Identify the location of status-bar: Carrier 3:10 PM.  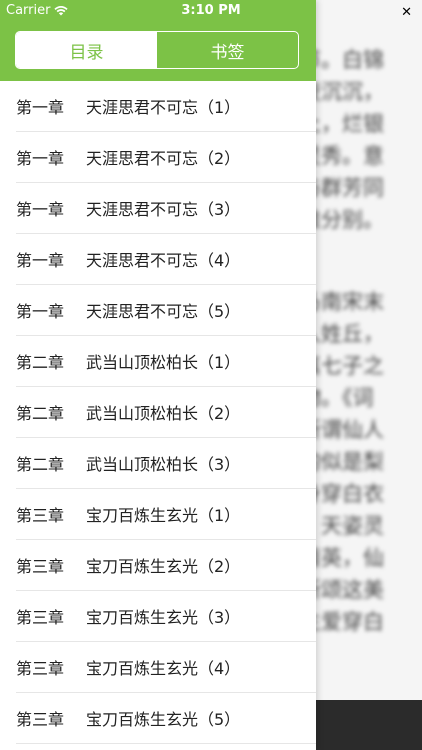
(211, 11).